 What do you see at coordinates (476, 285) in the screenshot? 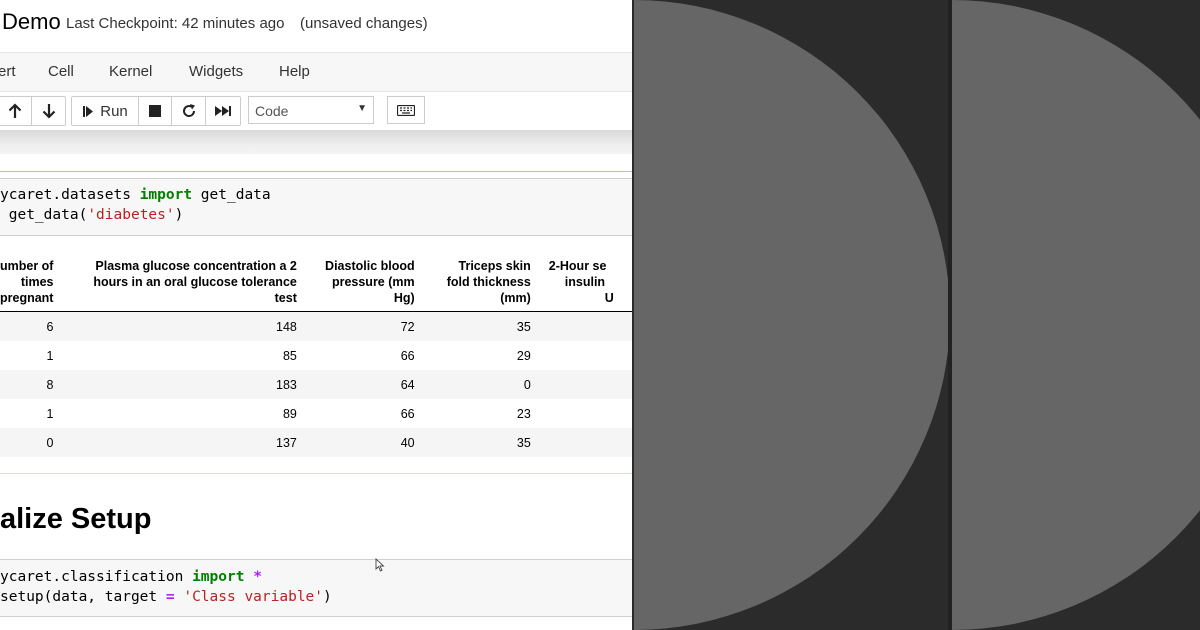
I see `column-header: Triceps skin fold thickness (mm)` at bounding box center [476, 285].